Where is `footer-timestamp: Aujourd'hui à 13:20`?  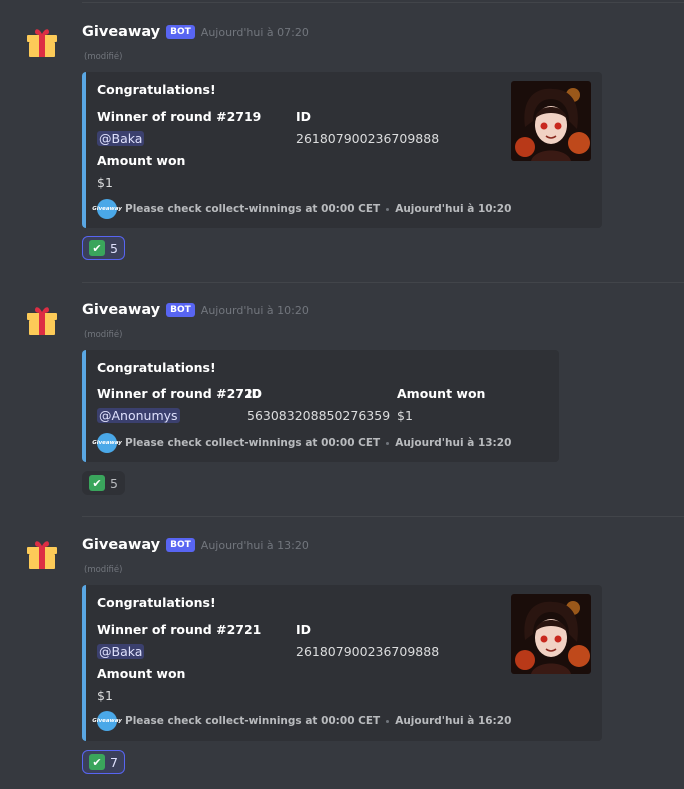
footer-timestamp: Aujourd'hui à 13:20 is located at coordinates (453, 443).